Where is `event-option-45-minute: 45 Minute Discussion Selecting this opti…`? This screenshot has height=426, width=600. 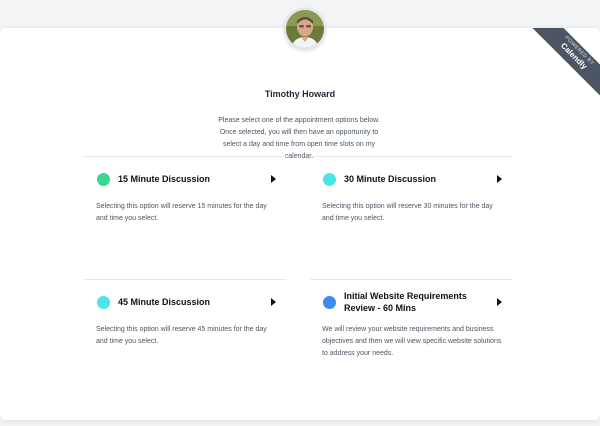 event-option-45-minute: 45 Minute Discussion Selecting this opti… is located at coordinates (185, 313).